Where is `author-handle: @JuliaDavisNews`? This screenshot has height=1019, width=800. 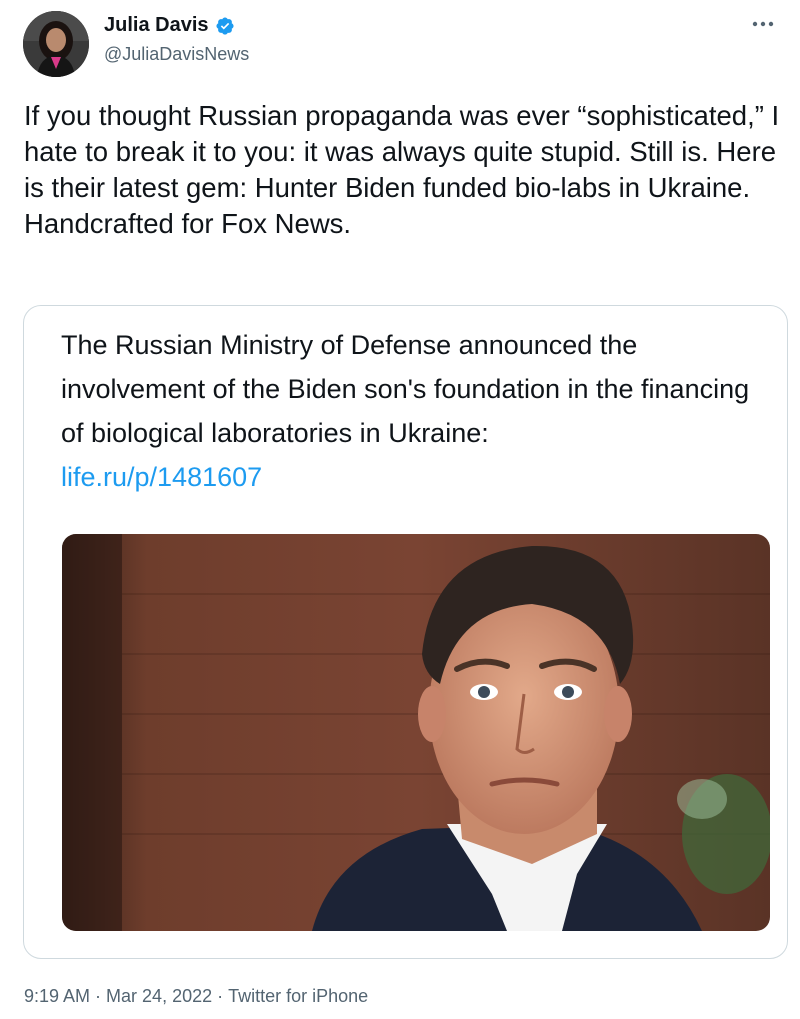 author-handle: @JuliaDavisNews is located at coordinates (176, 54).